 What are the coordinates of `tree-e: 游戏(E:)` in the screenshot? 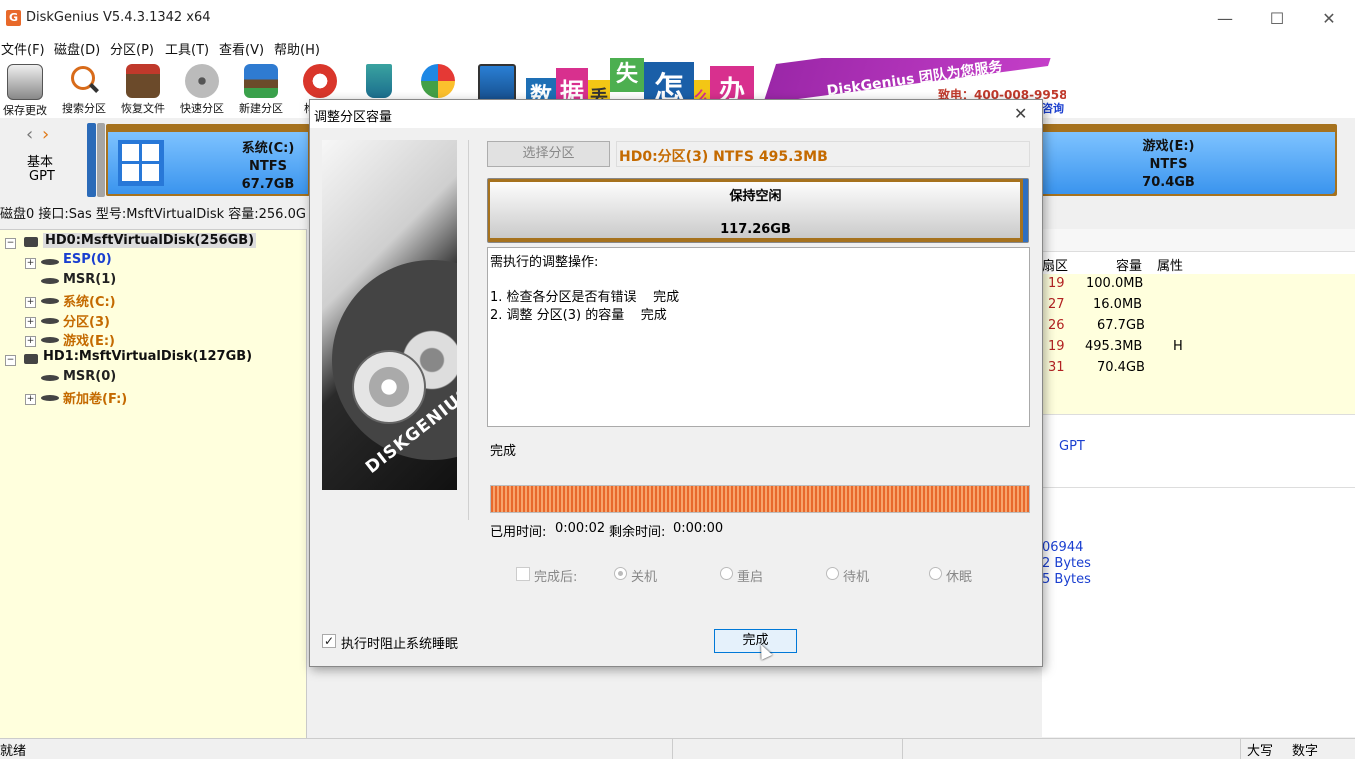 It's located at (89, 339).